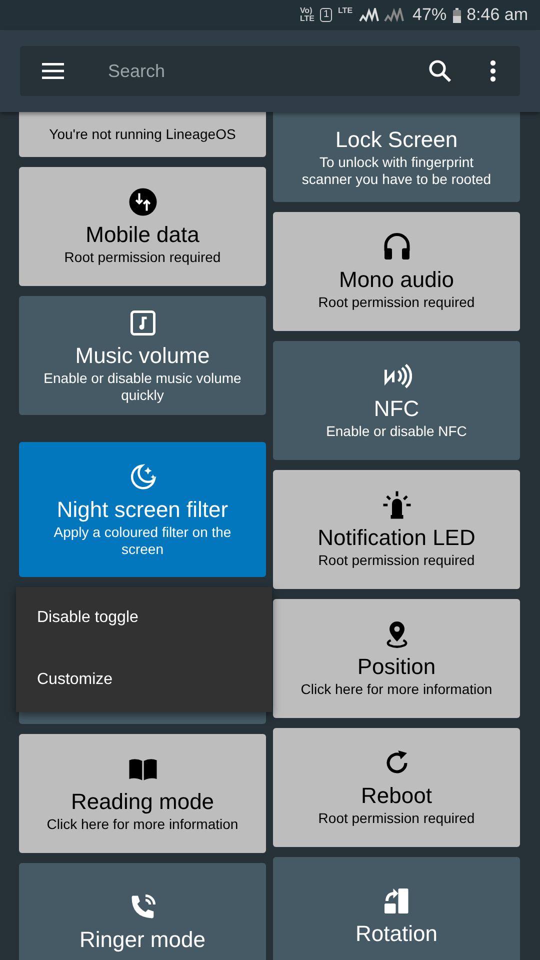  What do you see at coordinates (397, 538) in the screenshot?
I see `tile-title: Notification LED` at bounding box center [397, 538].